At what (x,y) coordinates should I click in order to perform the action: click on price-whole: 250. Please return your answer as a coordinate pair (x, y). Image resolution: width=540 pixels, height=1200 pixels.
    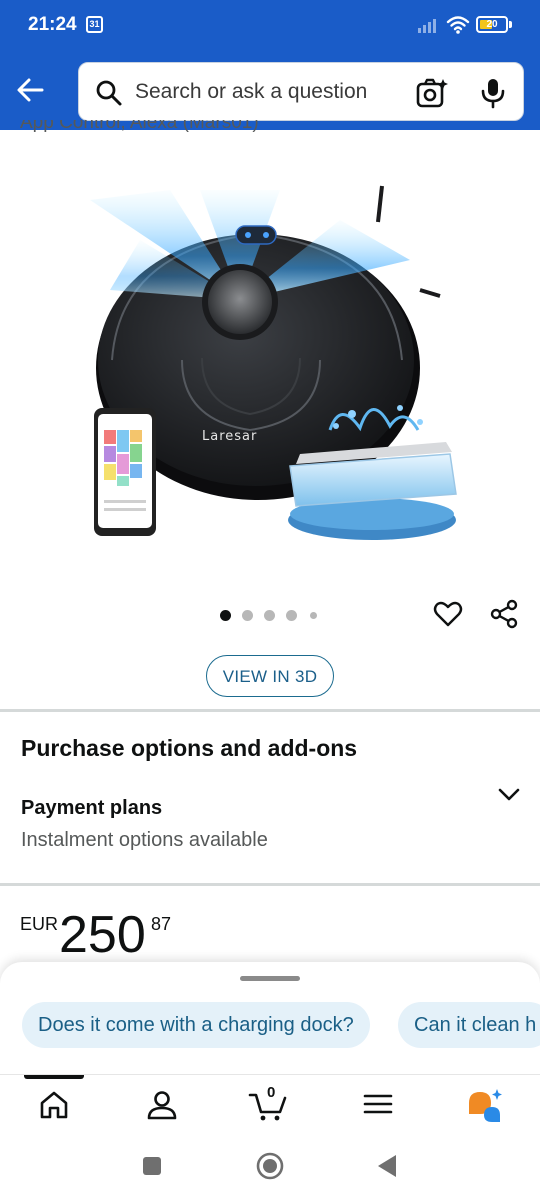
    Looking at the image, I should click on (102, 935).